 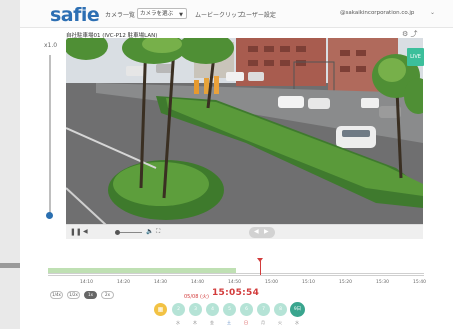 I want to click on timeline-tick-label: 15:10, so click(x=308, y=282).